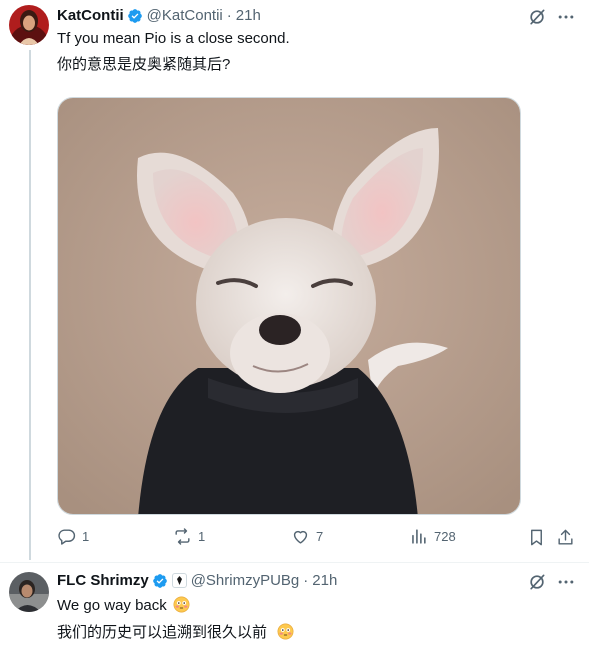 The width and height of the screenshot is (589, 649). I want to click on tweet-text-translation-content: 我们的历史可以追溯到很久以前, so click(162, 632).